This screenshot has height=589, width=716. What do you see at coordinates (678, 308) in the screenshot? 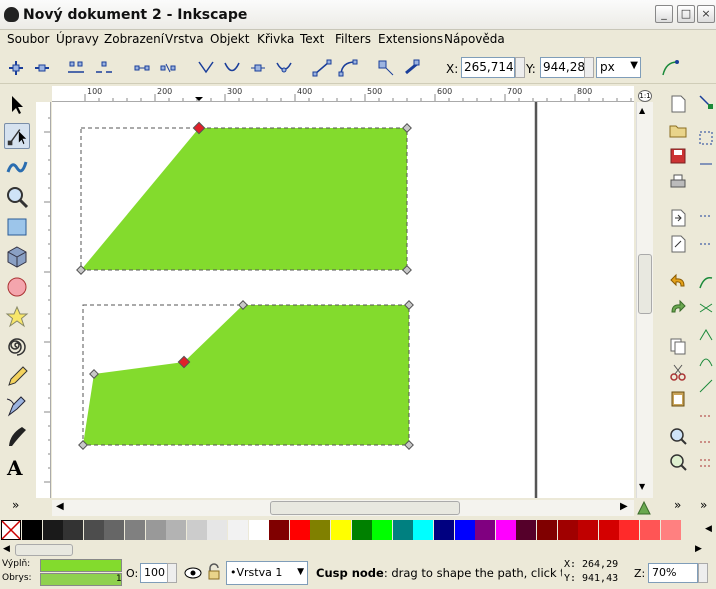
I see `redo-icon` at bounding box center [678, 308].